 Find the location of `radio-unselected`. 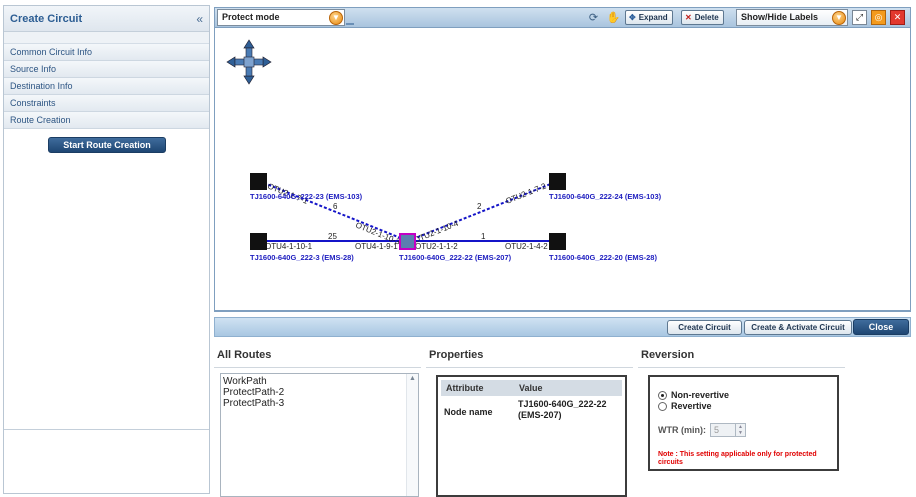

radio-unselected is located at coordinates (662, 406).